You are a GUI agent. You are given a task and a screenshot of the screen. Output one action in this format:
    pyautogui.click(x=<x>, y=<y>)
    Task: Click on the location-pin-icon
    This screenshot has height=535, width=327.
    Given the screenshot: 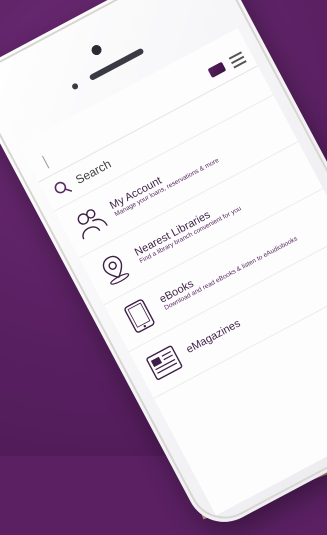 What is the action you would take?
    pyautogui.click(x=114, y=269)
    